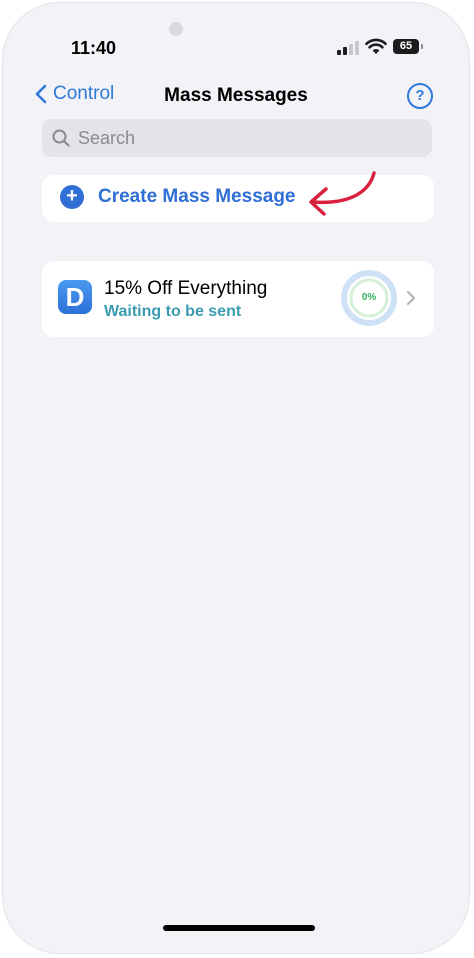  Describe the element at coordinates (411, 298) in the screenshot. I see `chevron-right-icon` at that location.